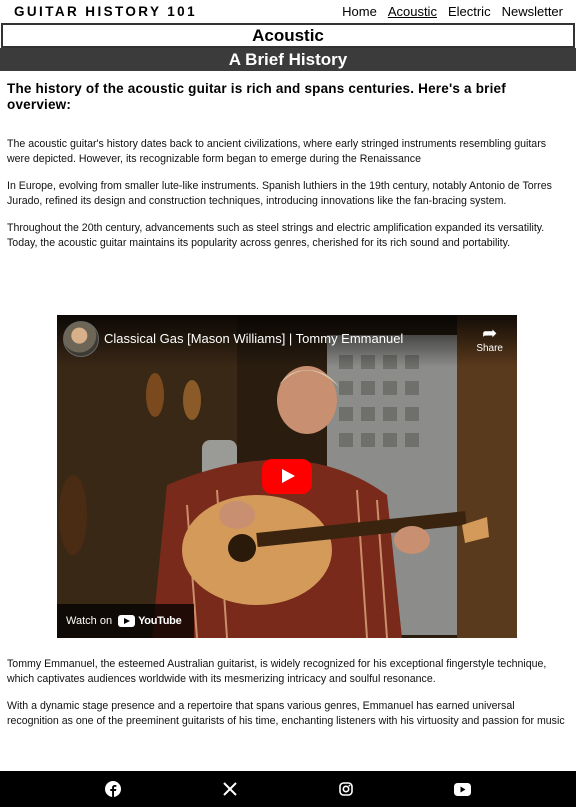 This screenshot has height=807, width=576. What do you see at coordinates (489, 348) in the screenshot?
I see `share-label: Share` at bounding box center [489, 348].